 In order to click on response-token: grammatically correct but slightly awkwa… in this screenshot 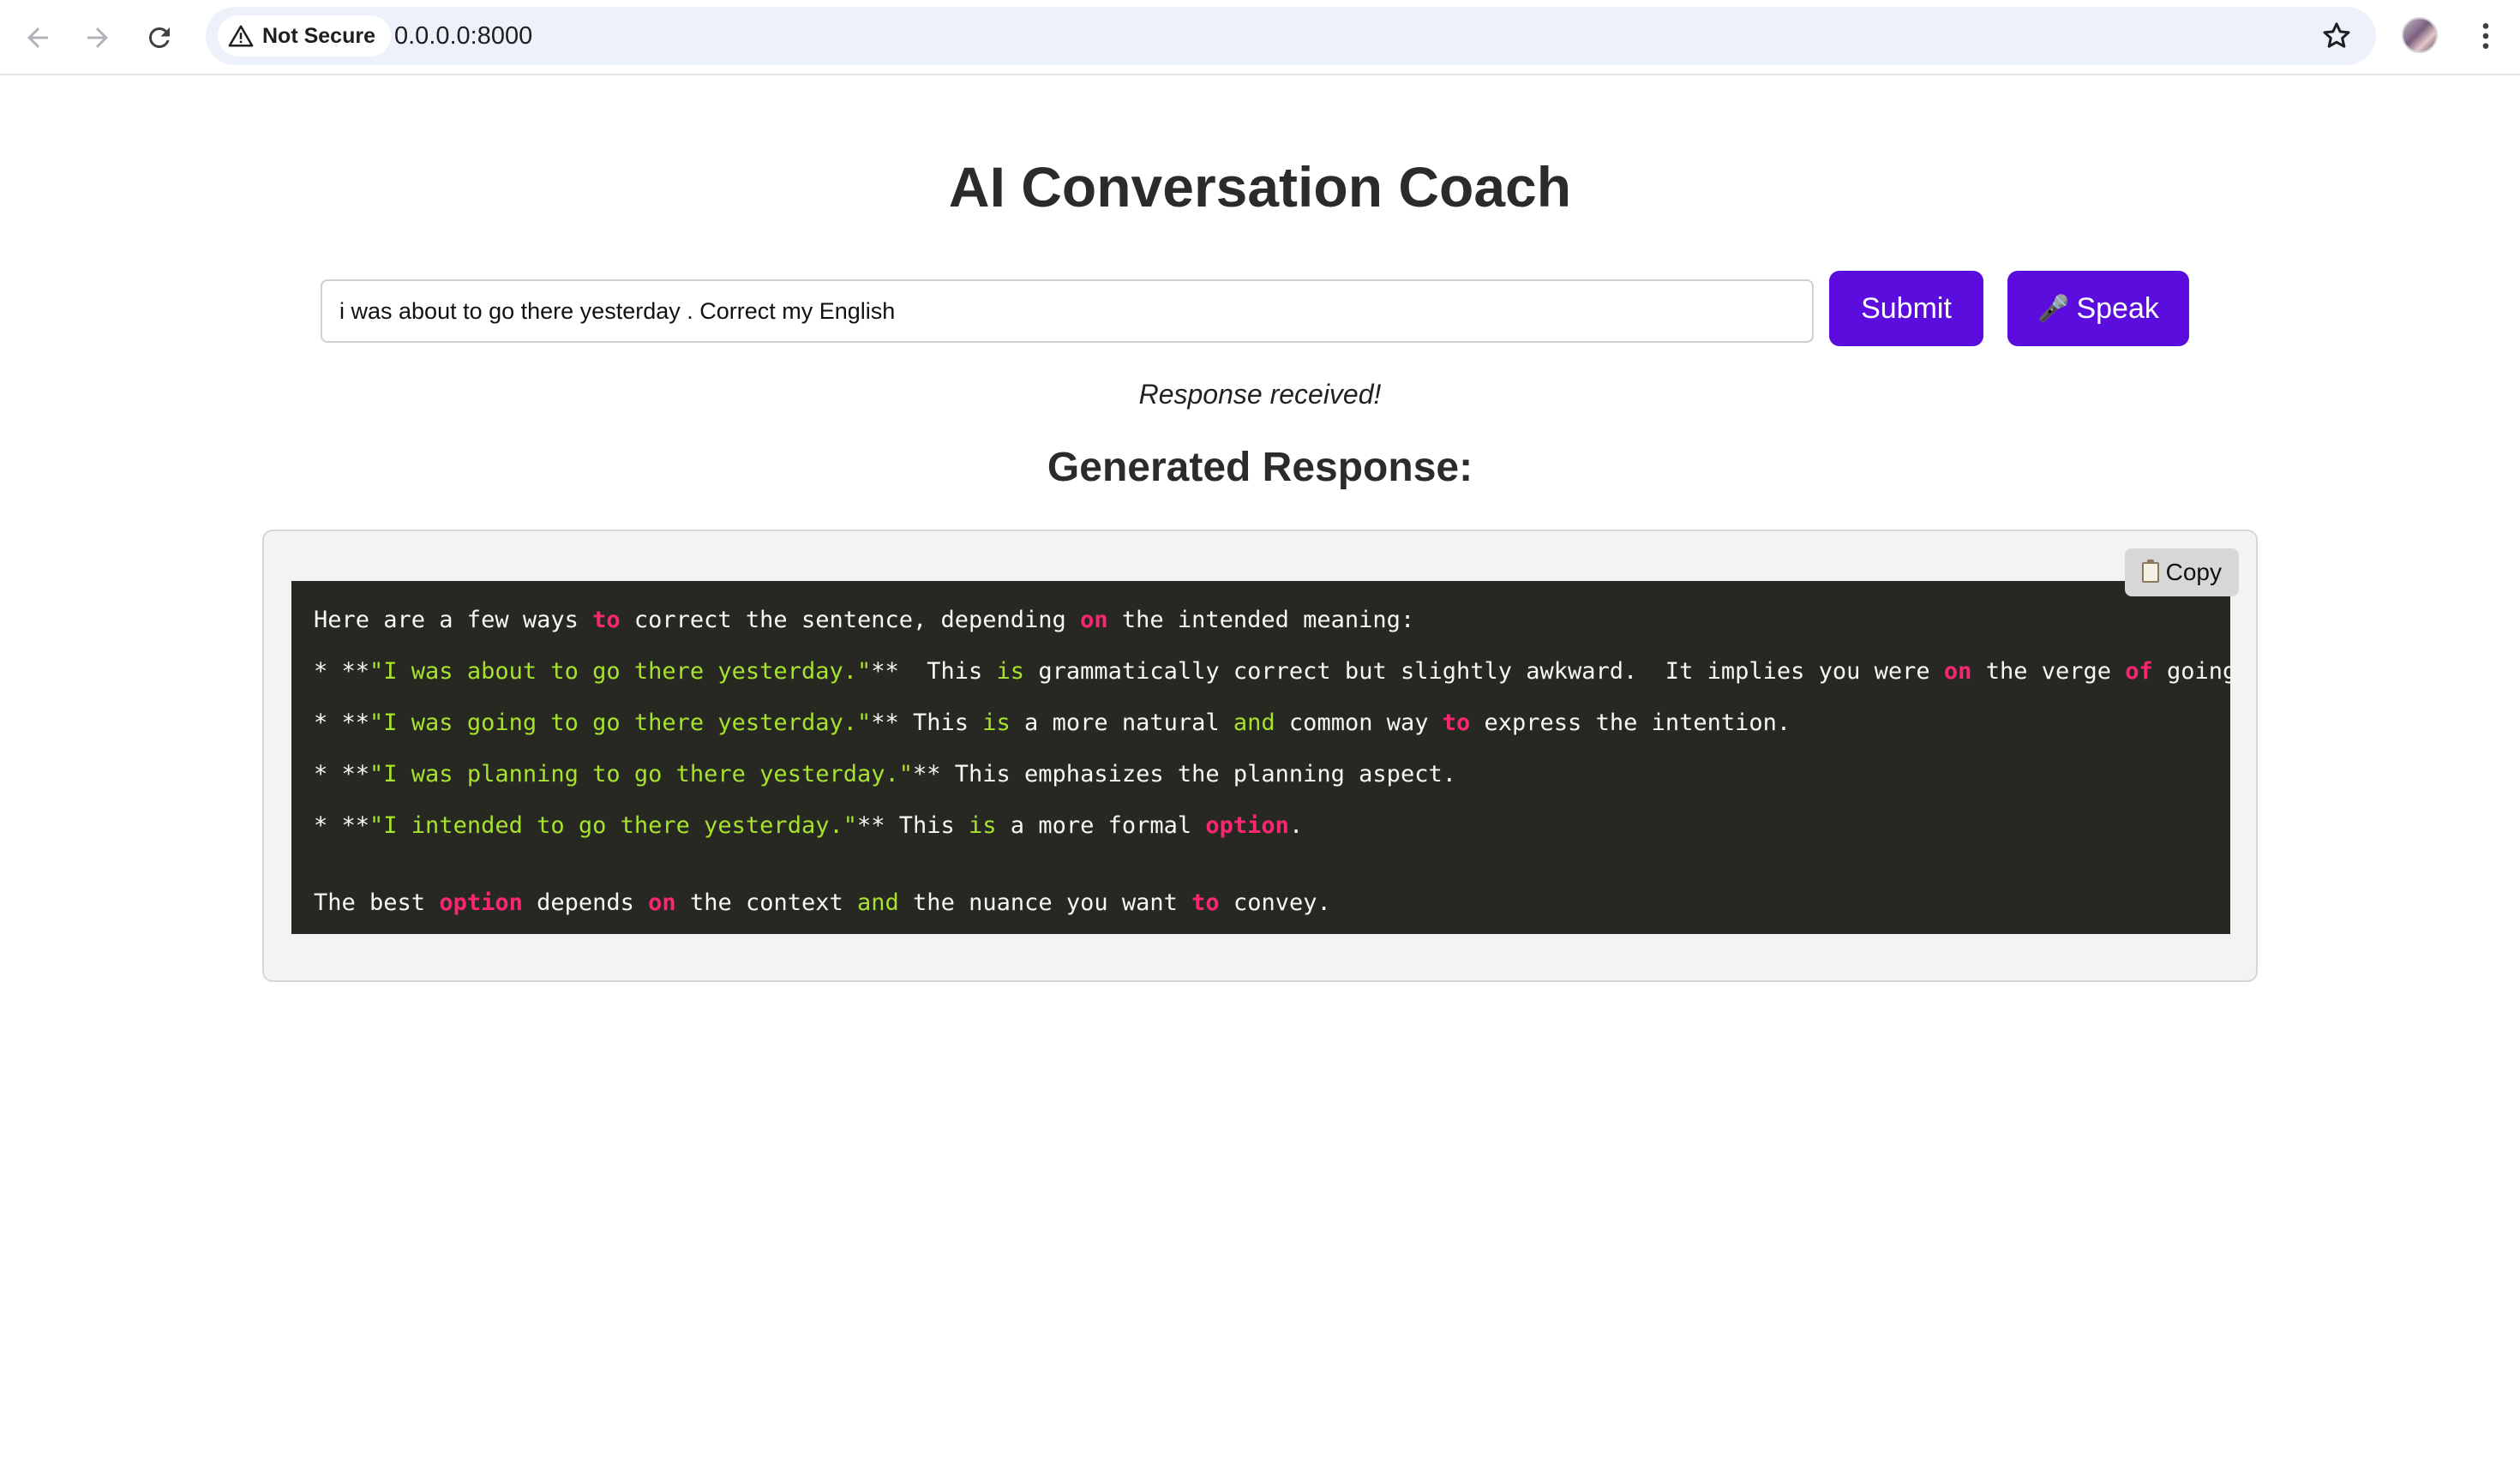, I will do `click(1484, 671)`.